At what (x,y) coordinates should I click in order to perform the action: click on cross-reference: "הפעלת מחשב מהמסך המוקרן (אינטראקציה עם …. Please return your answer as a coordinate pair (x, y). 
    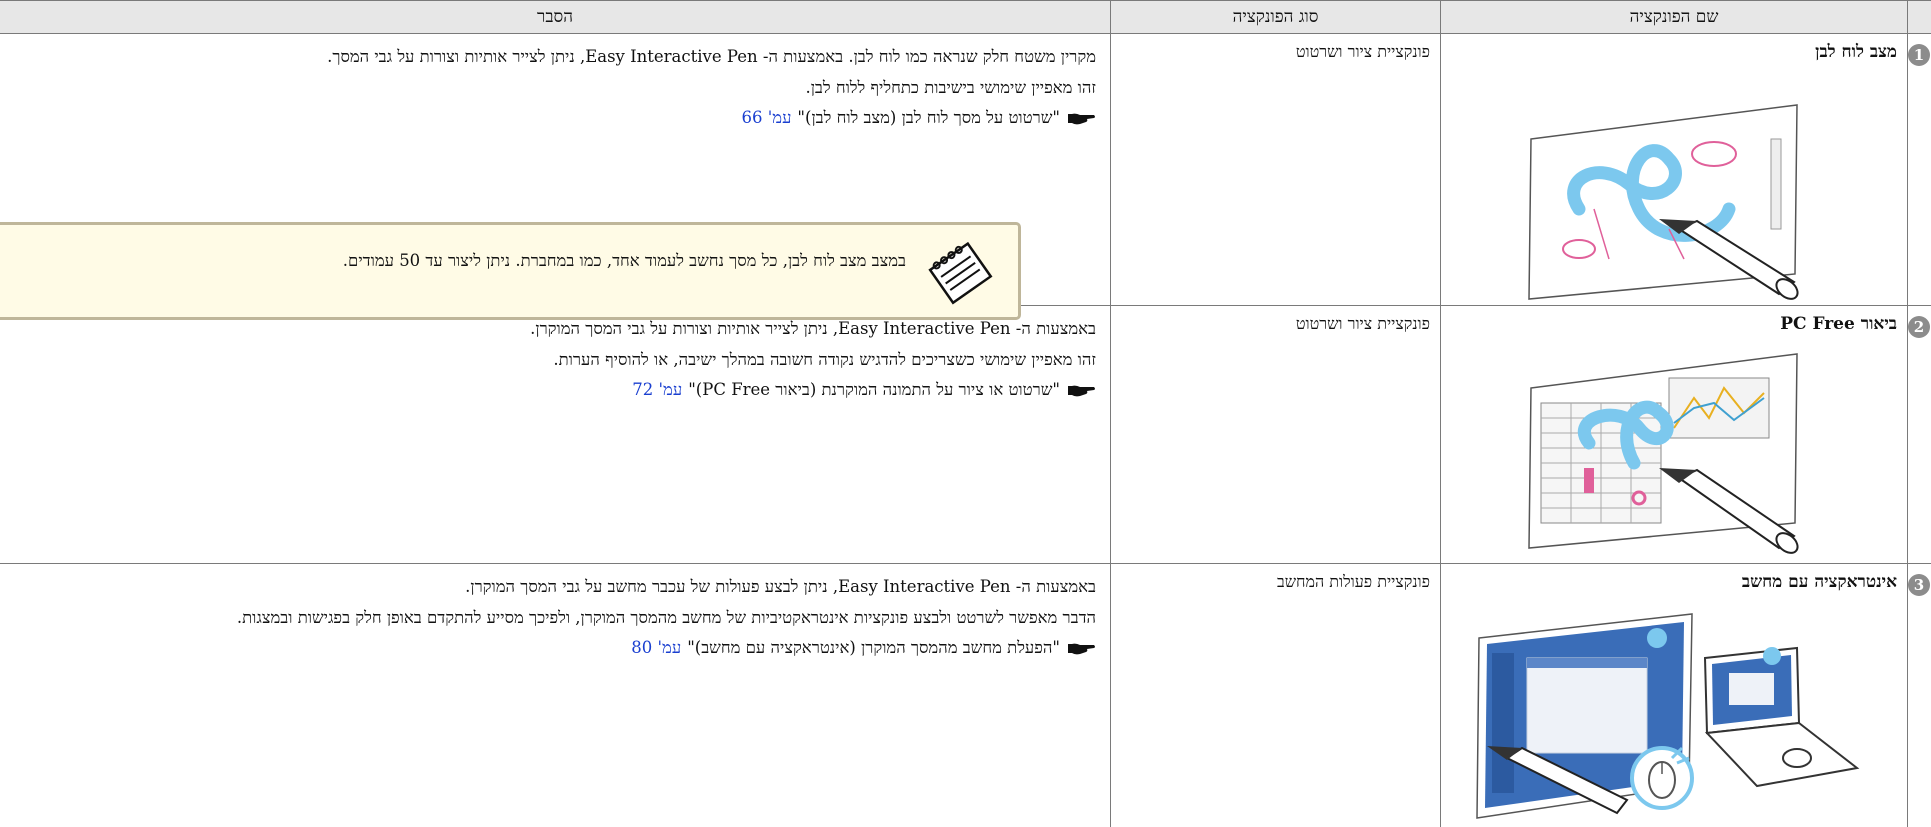
    Looking at the image, I should click on (555, 648).